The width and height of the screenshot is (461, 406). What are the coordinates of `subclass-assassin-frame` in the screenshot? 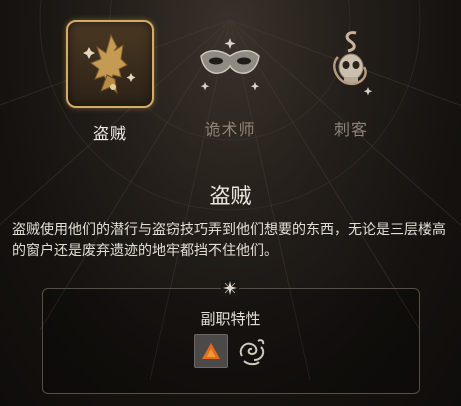 It's located at (351, 62).